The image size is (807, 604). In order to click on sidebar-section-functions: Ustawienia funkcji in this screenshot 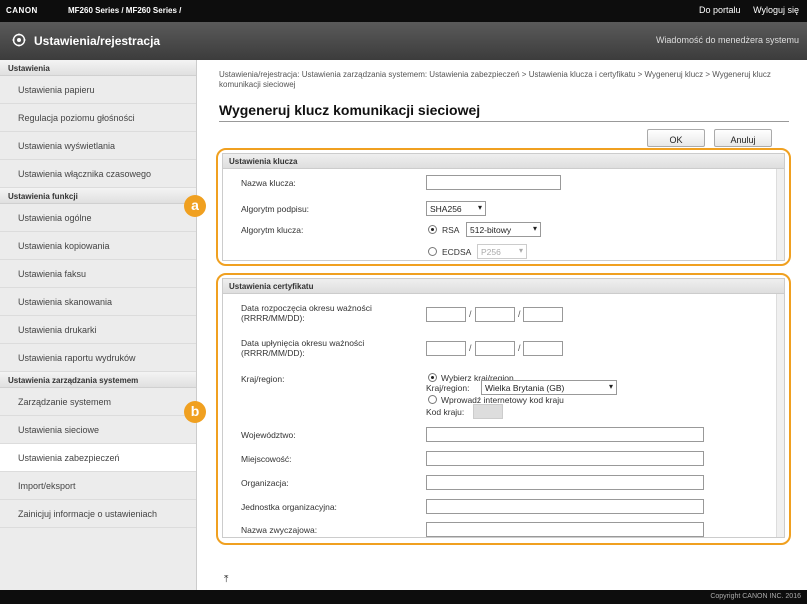, I will do `click(98, 196)`.